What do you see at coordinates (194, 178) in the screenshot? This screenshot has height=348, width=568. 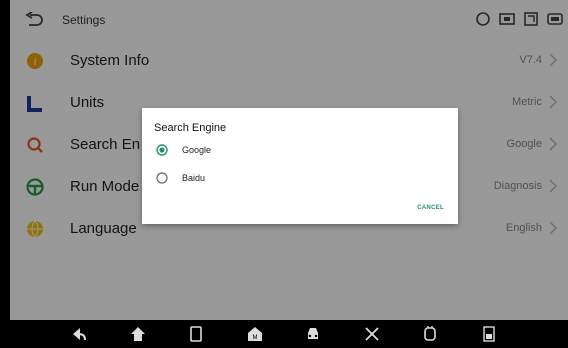 I see `radio-option-label: Baidu` at bounding box center [194, 178].